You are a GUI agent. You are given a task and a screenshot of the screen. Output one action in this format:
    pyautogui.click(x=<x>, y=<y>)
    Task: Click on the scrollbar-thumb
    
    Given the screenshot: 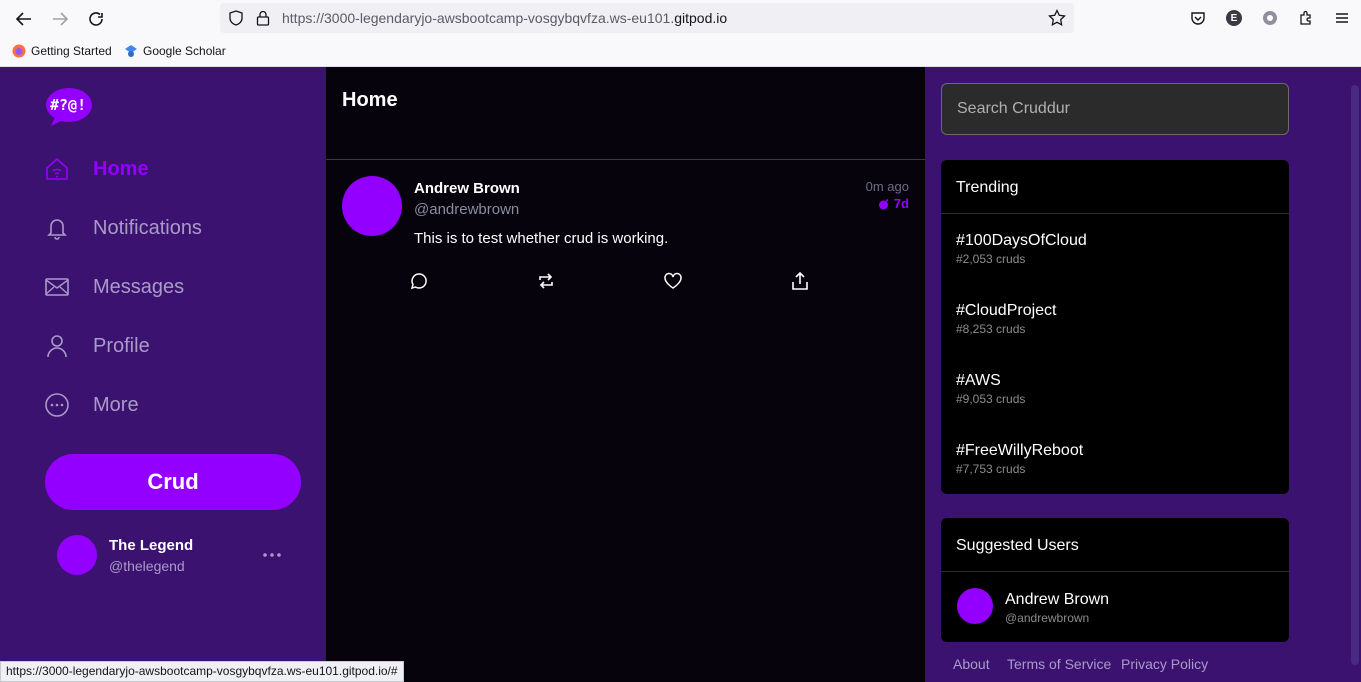 What is the action you would take?
    pyautogui.click(x=1355, y=375)
    